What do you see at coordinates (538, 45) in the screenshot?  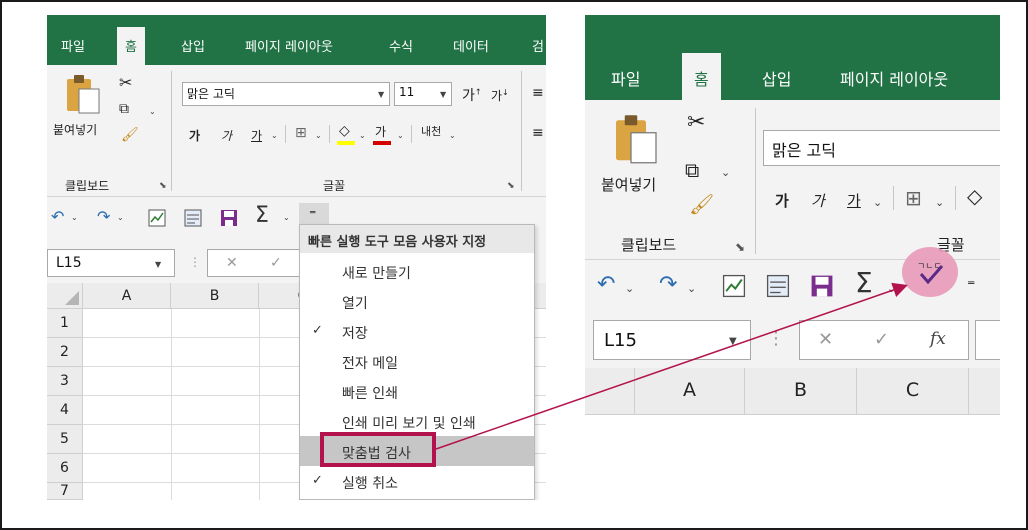 I see `tab-review-partial: 검` at bounding box center [538, 45].